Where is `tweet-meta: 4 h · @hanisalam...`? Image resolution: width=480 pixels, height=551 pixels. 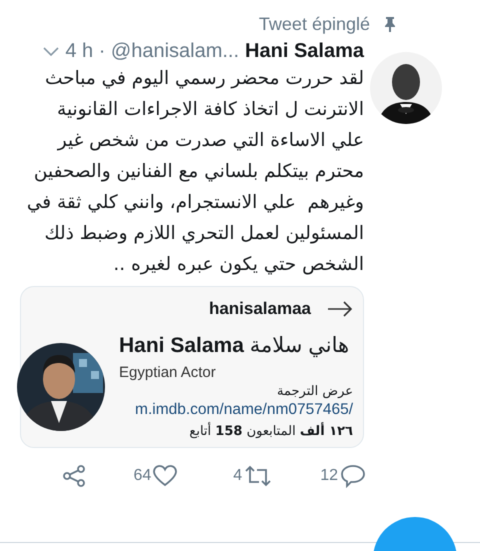
tweet-meta: 4 h · @hanisalam... is located at coordinates (152, 51).